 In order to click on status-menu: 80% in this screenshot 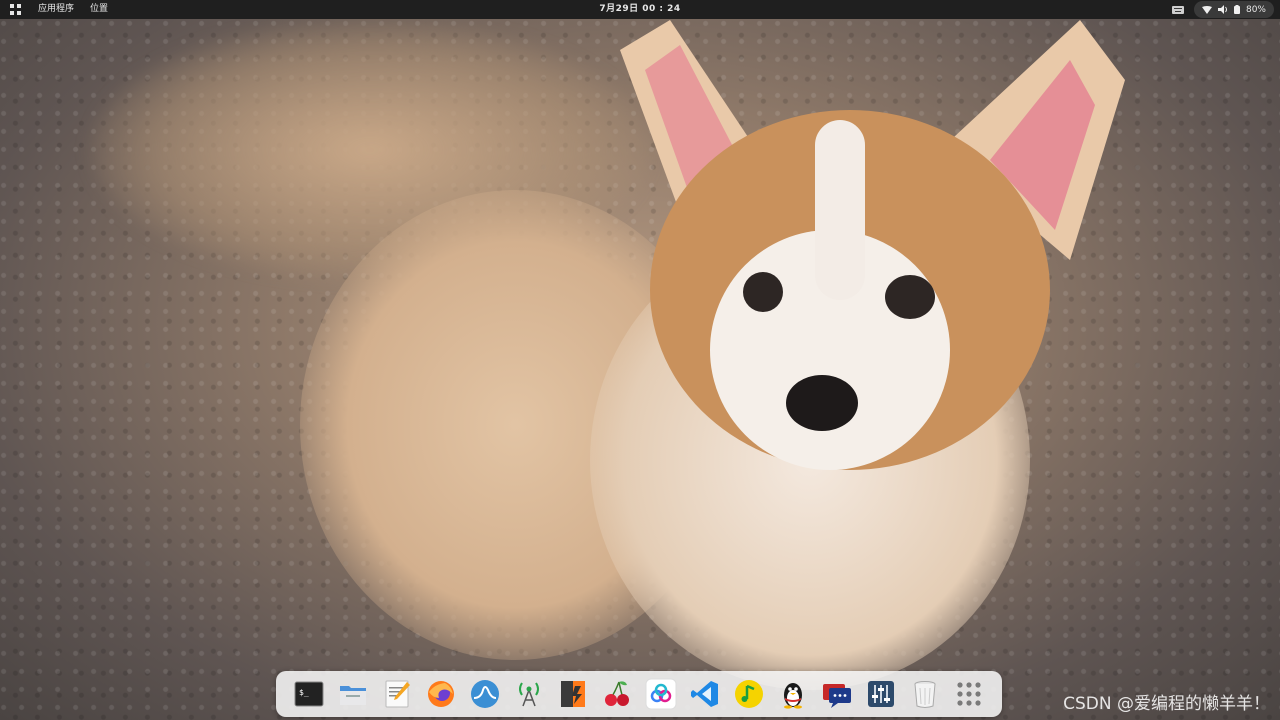, I will do `click(1233, 9)`.